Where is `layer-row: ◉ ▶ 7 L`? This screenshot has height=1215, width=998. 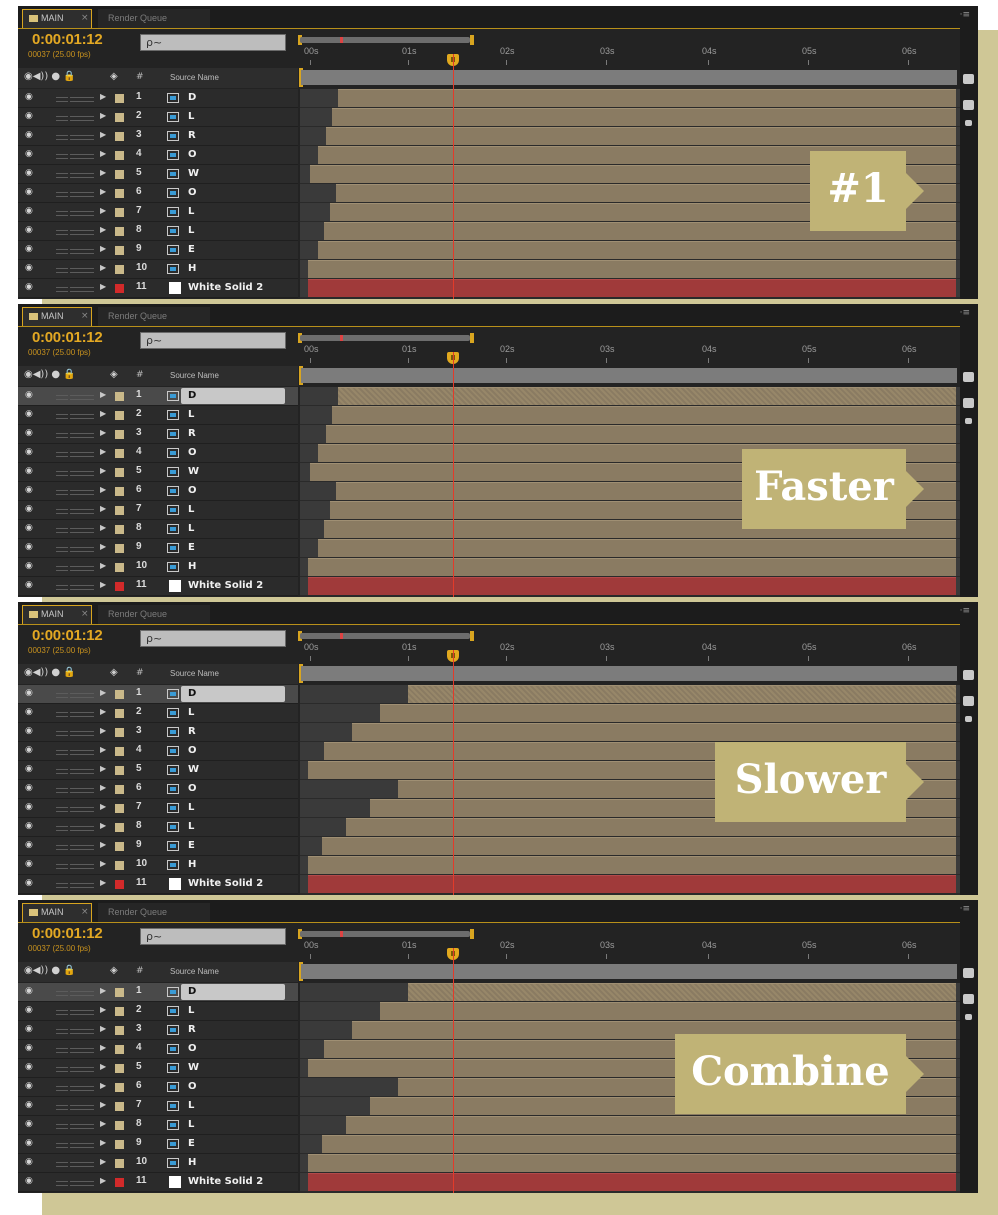
layer-row: ◉ ▶ 7 L is located at coordinates (158, 510).